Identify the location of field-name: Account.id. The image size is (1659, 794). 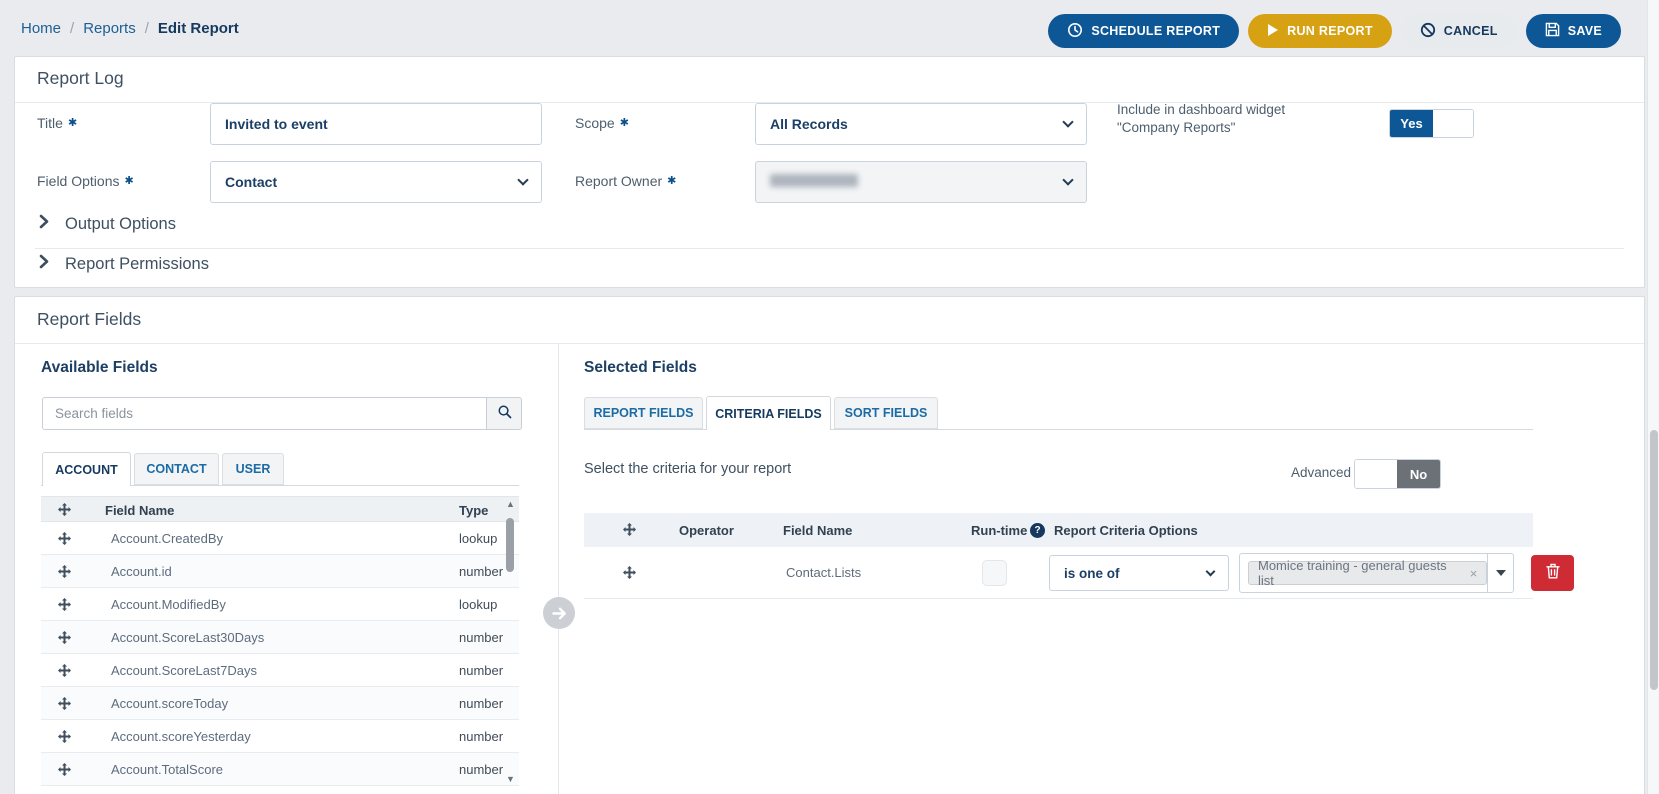
(141, 571).